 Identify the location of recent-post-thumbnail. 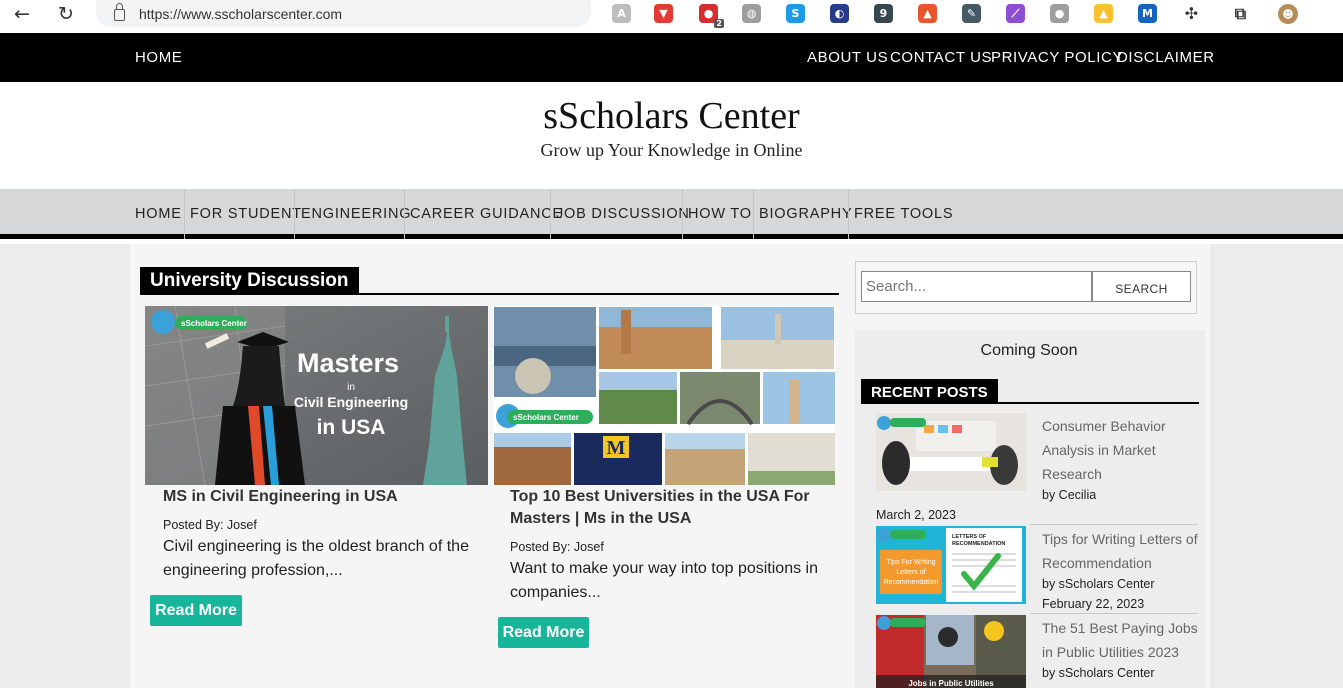
(951, 452).